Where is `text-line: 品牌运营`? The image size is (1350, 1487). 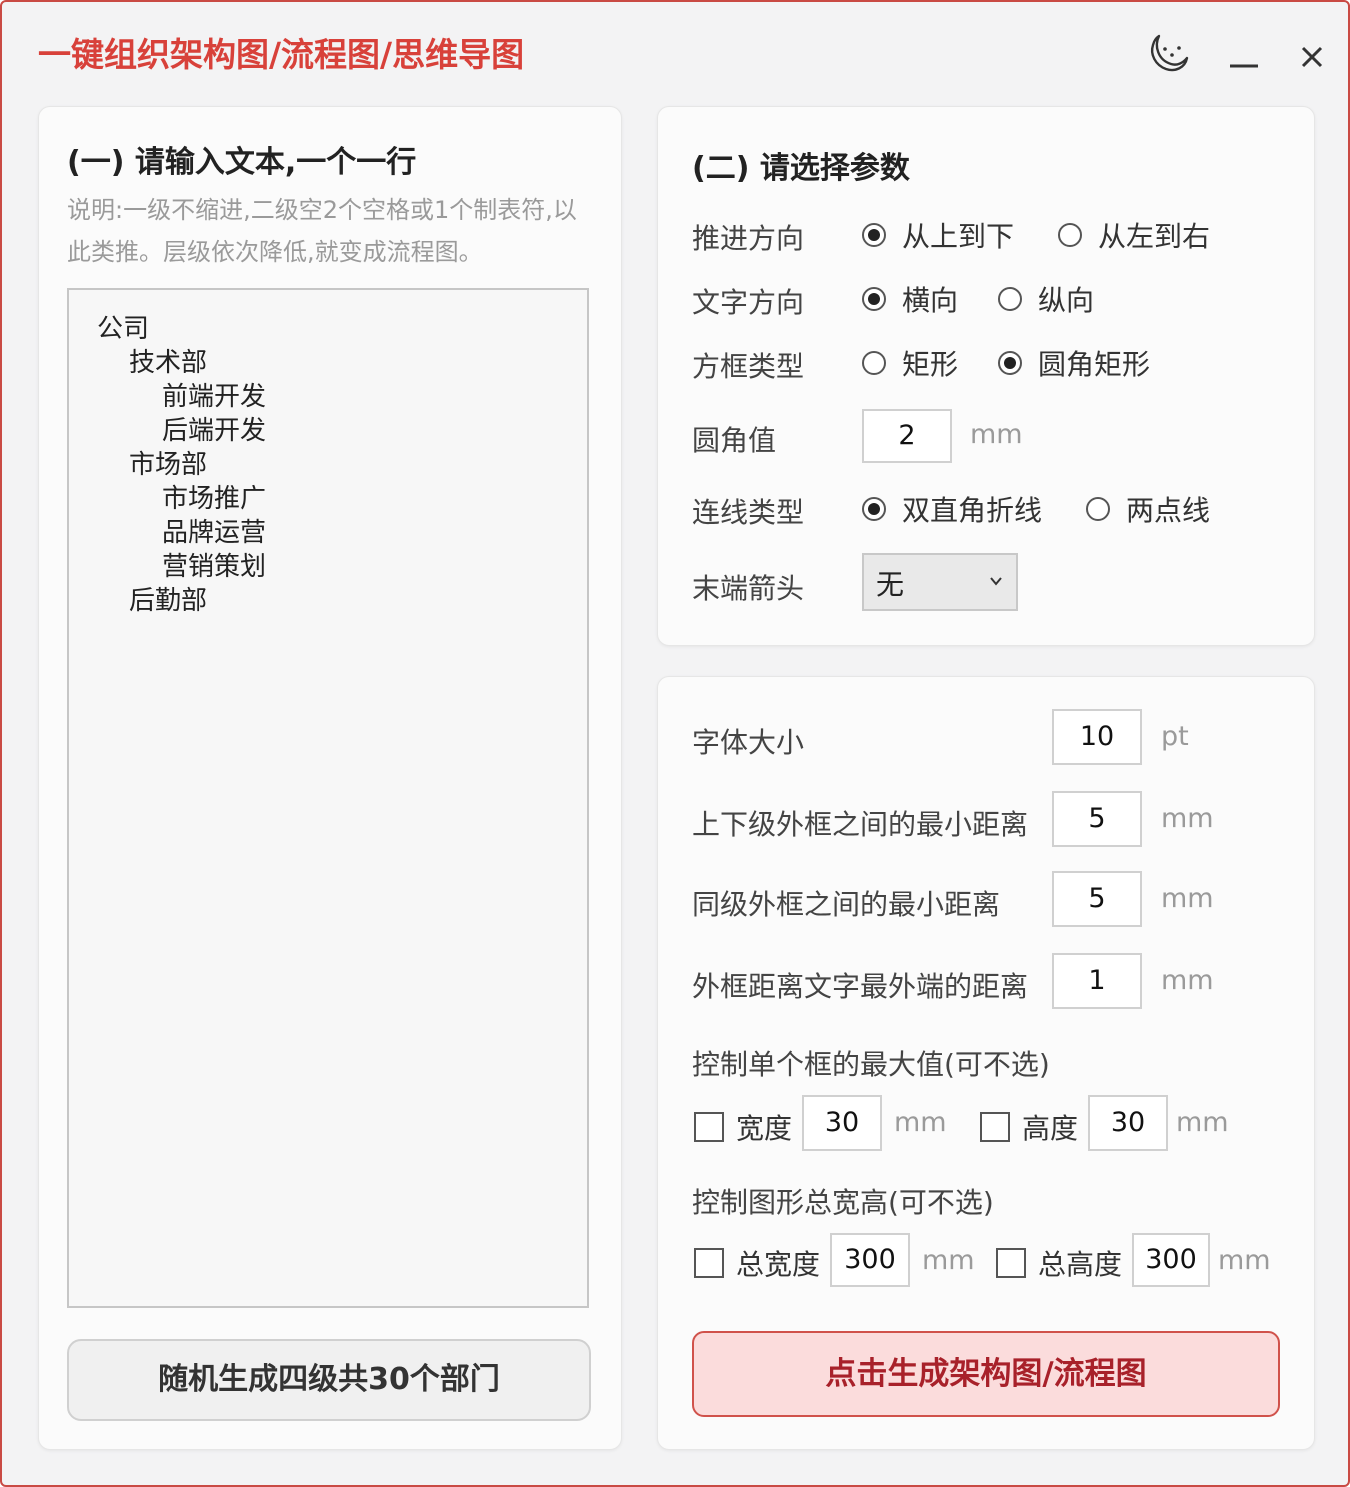 text-line: 品牌运营 is located at coordinates (214, 533).